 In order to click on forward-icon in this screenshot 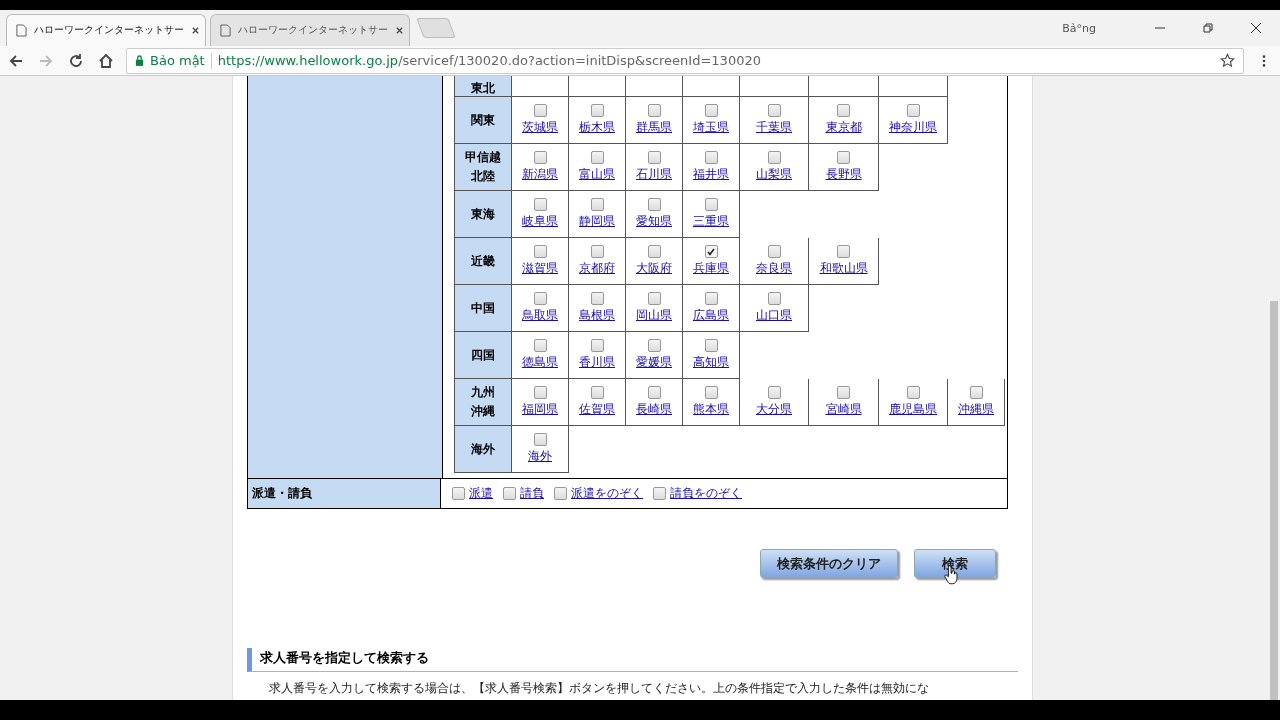, I will do `click(46, 60)`.